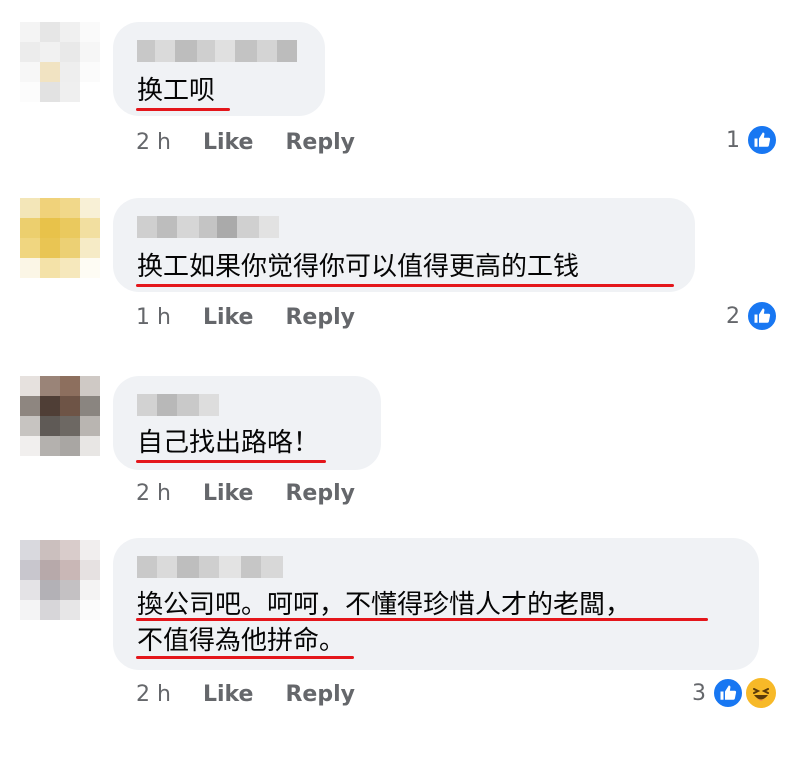  What do you see at coordinates (241, 641) in the screenshot?
I see `comment-text-line-2: 不值得為他拼命。` at bounding box center [241, 641].